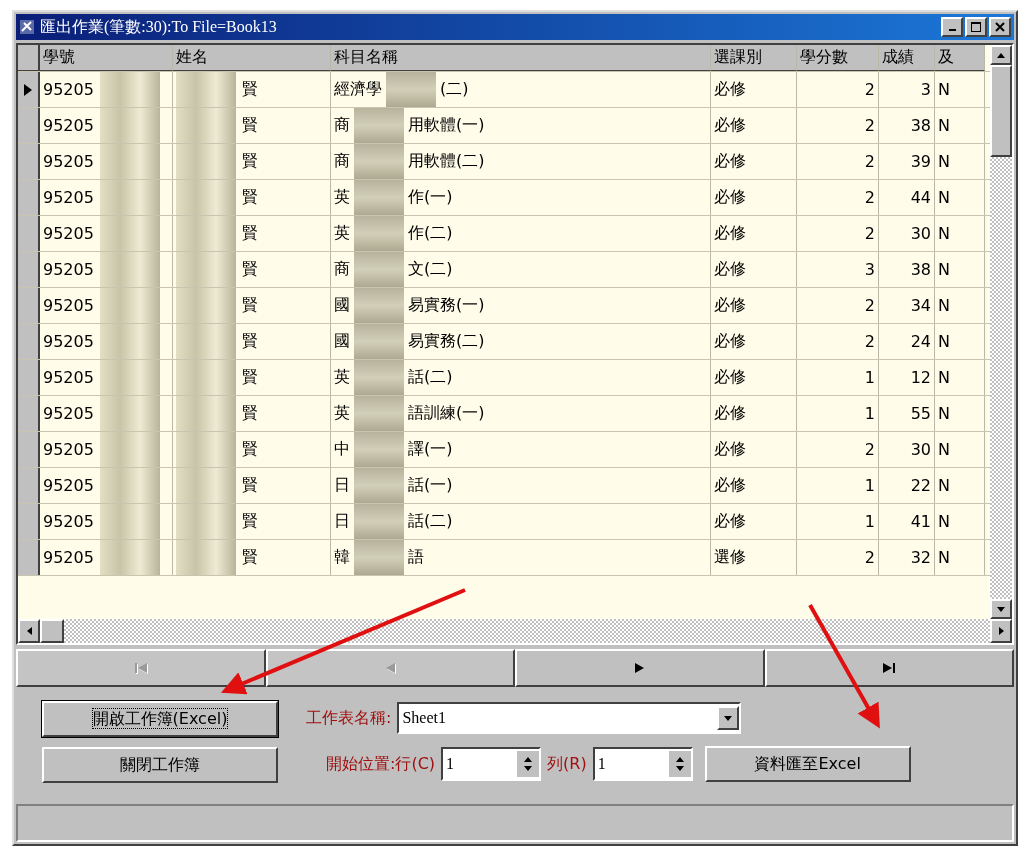 The height and width of the screenshot is (852, 1029). I want to click on column-spin-field: 1, so click(642, 764).